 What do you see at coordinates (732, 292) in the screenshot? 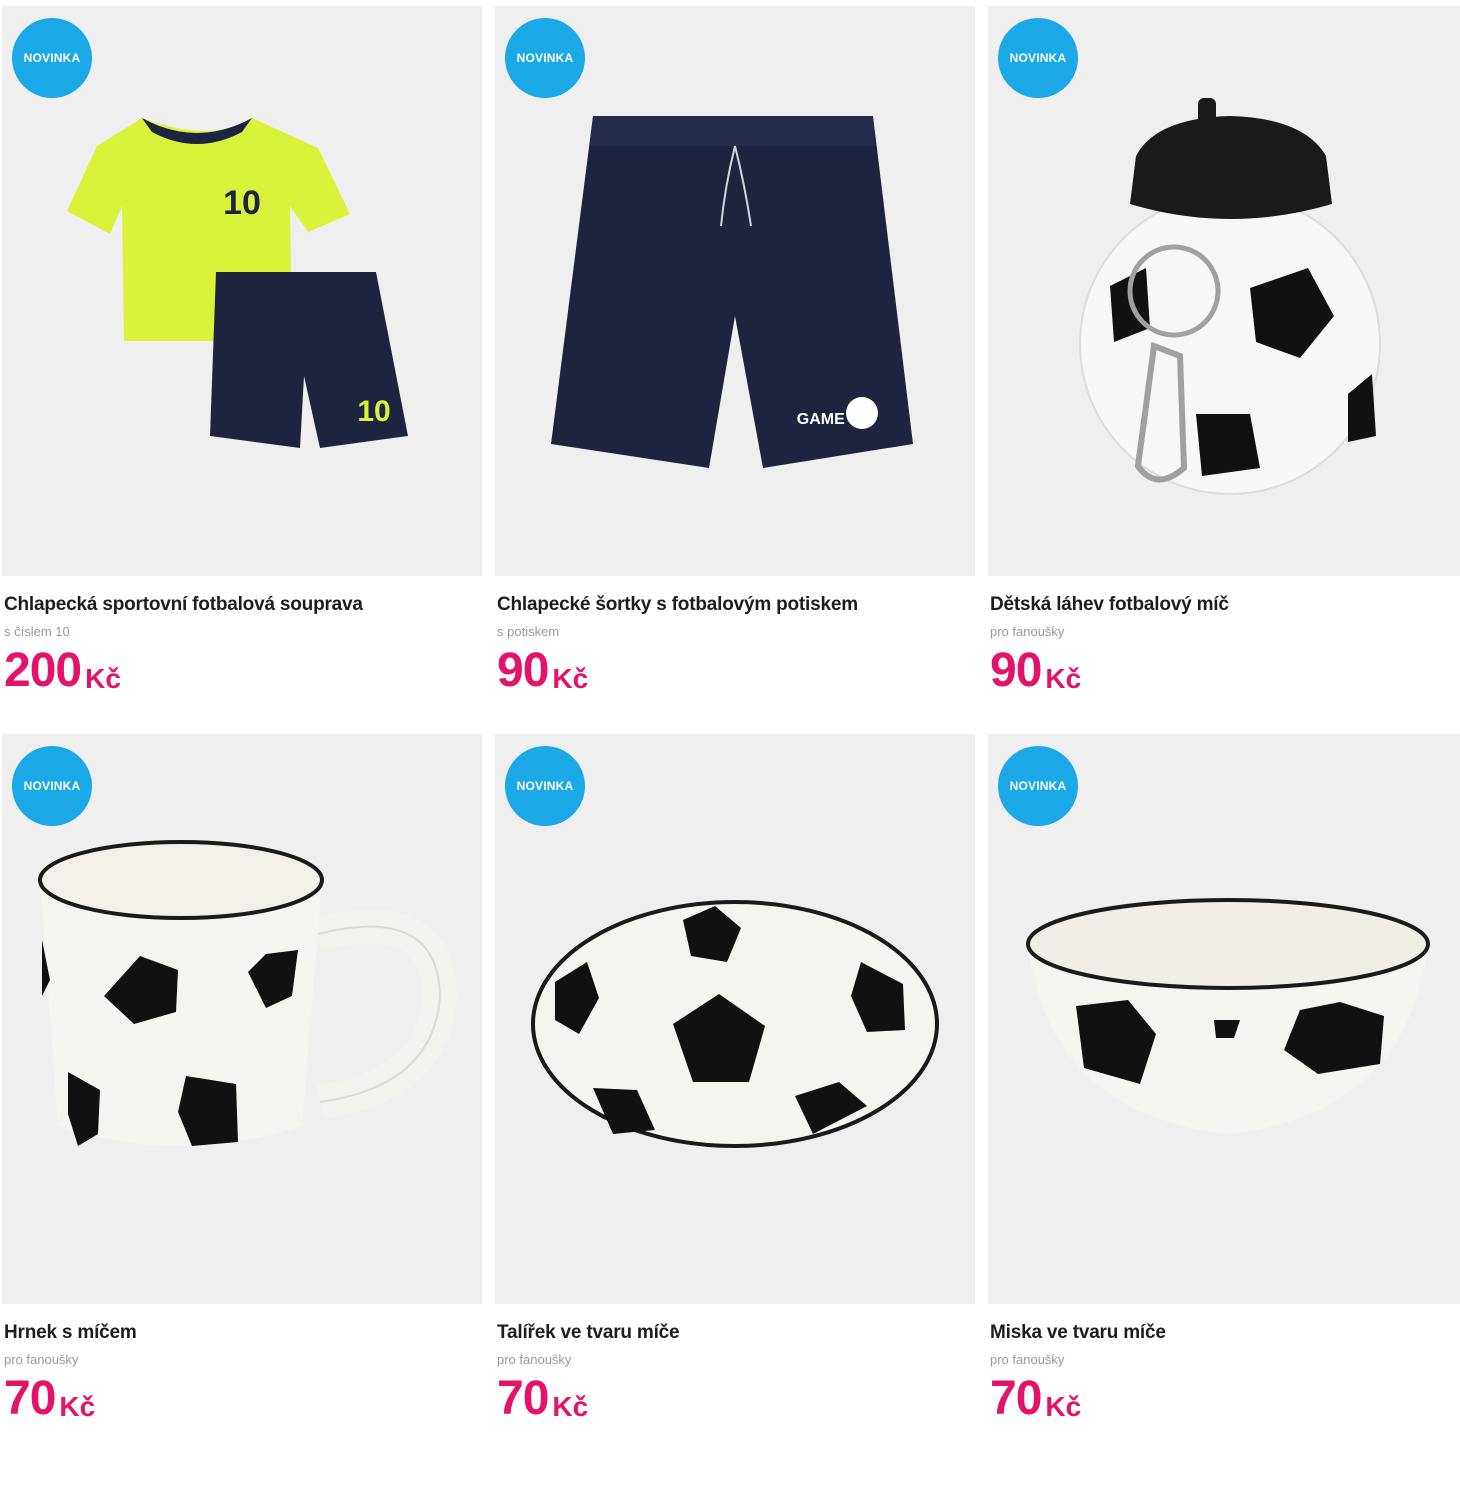
I see `shorts-image: GAME ON` at bounding box center [732, 292].